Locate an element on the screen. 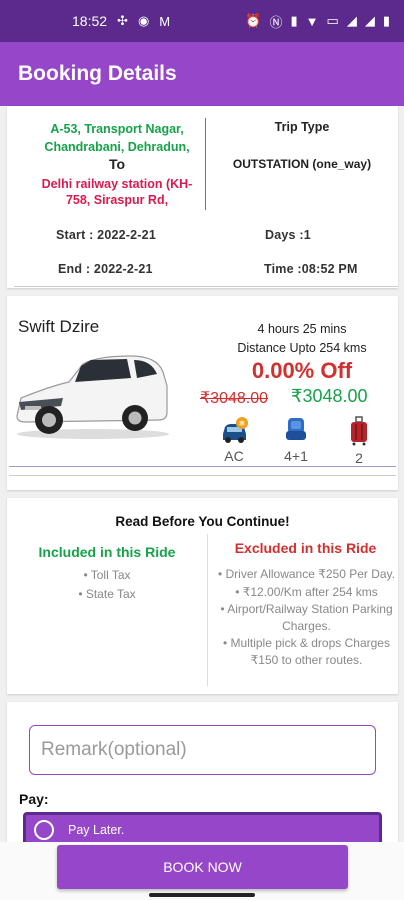 This screenshot has height=900, width=404. status-bar: 18:52 ✣ ◉ M ⏰ Ⓝ ▮ ▼ ▭ ◢ ◢ ▮ is located at coordinates (202, 21).